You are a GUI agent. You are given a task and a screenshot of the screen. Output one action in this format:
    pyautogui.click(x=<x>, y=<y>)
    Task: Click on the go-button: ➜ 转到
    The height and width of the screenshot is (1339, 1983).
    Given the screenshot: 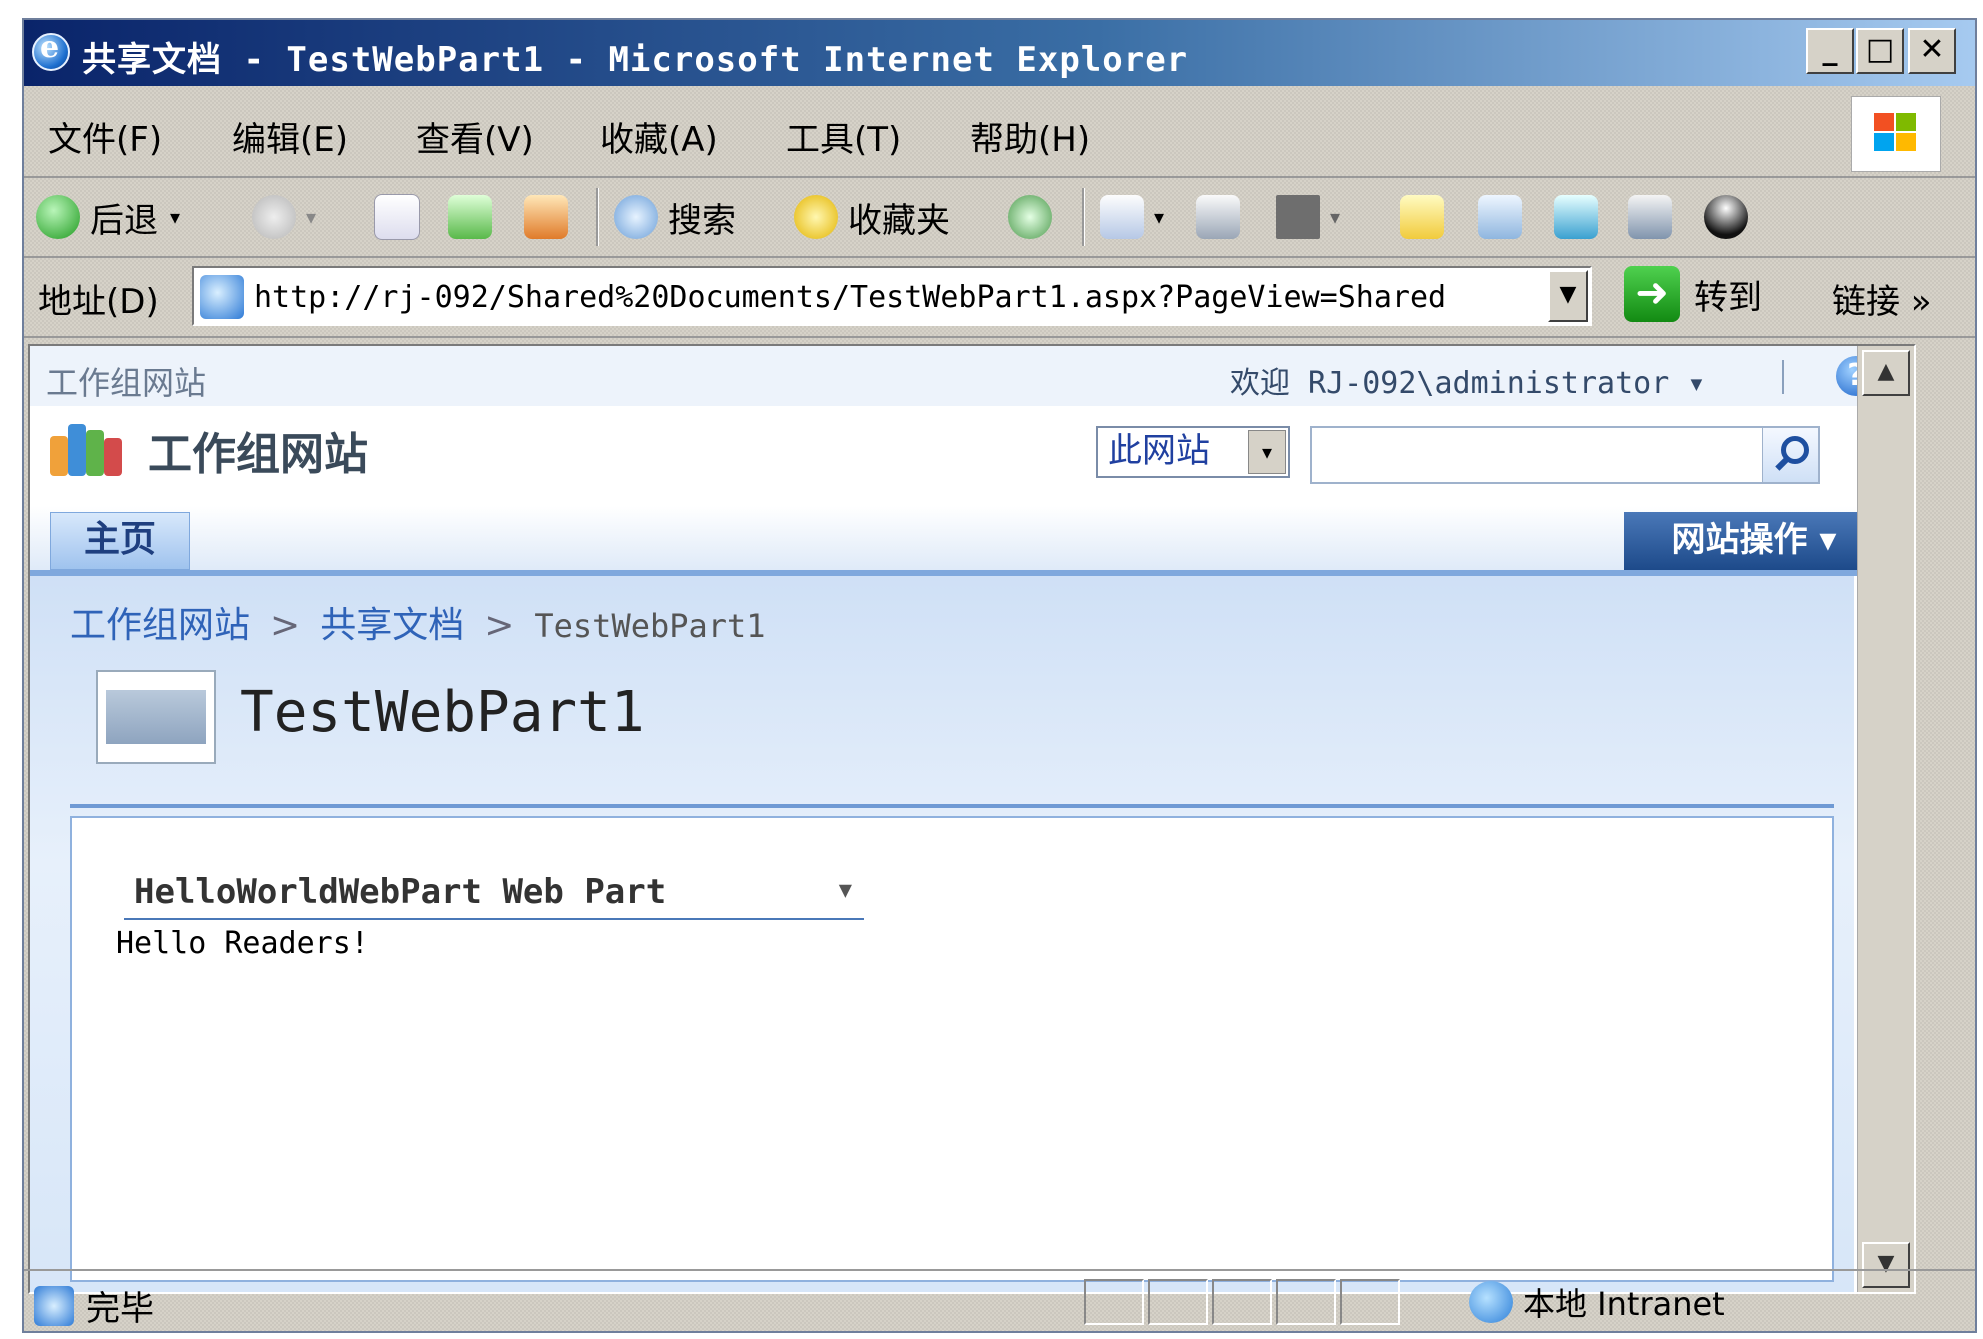 What is the action you would take?
    pyautogui.click(x=1693, y=294)
    